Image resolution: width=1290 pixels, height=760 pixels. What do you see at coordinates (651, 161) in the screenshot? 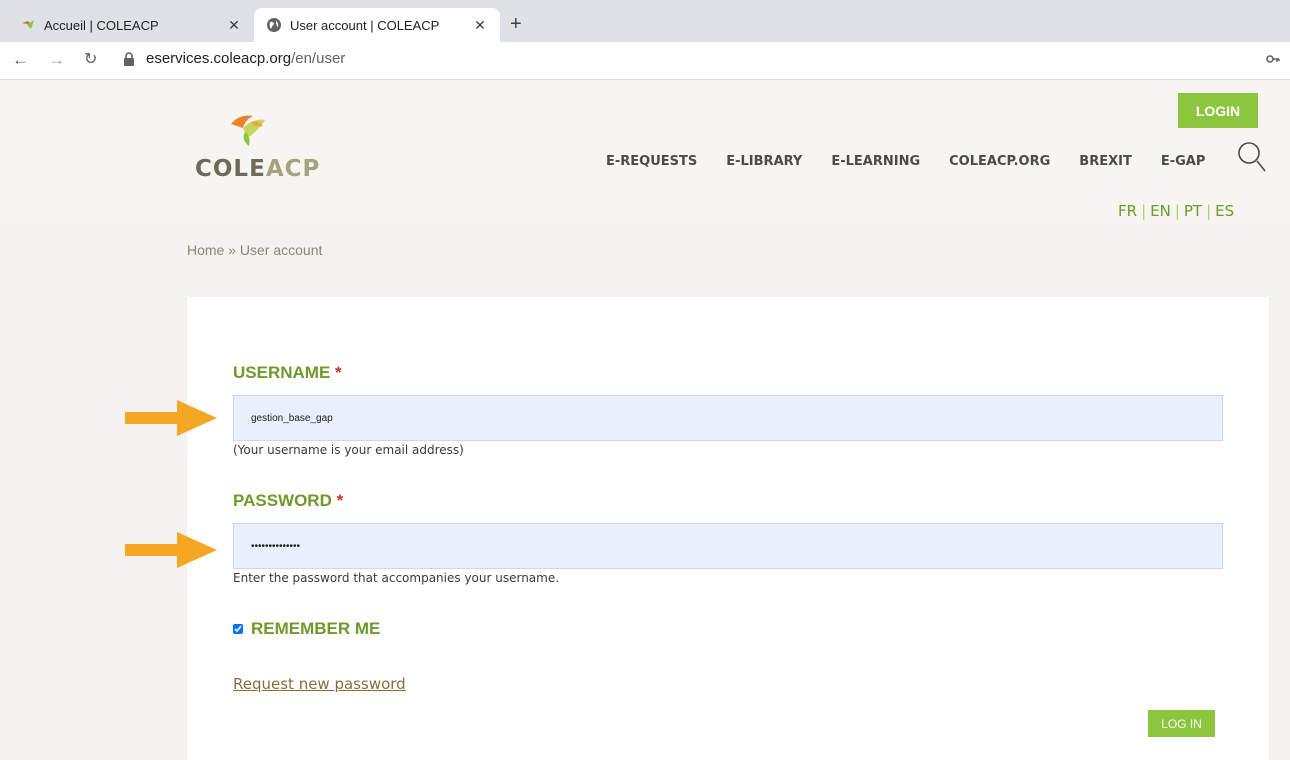
I see `nav-e-requests: E-REQUESTS` at bounding box center [651, 161].